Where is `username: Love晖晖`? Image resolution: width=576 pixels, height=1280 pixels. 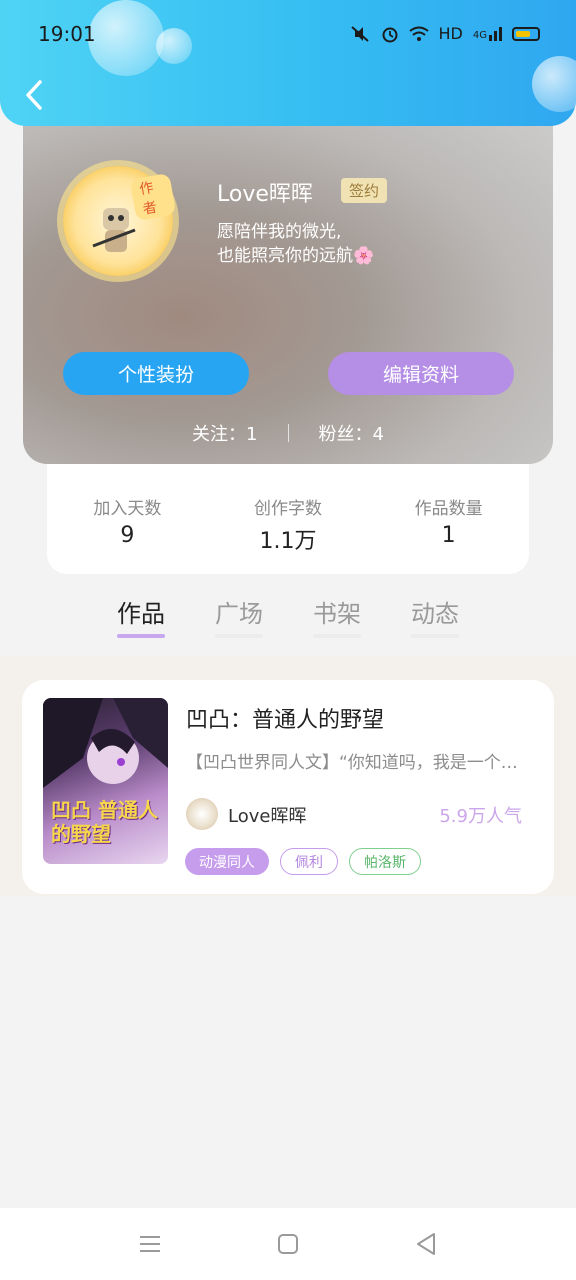 username: Love晖晖 is located at coordinates (265, 194).